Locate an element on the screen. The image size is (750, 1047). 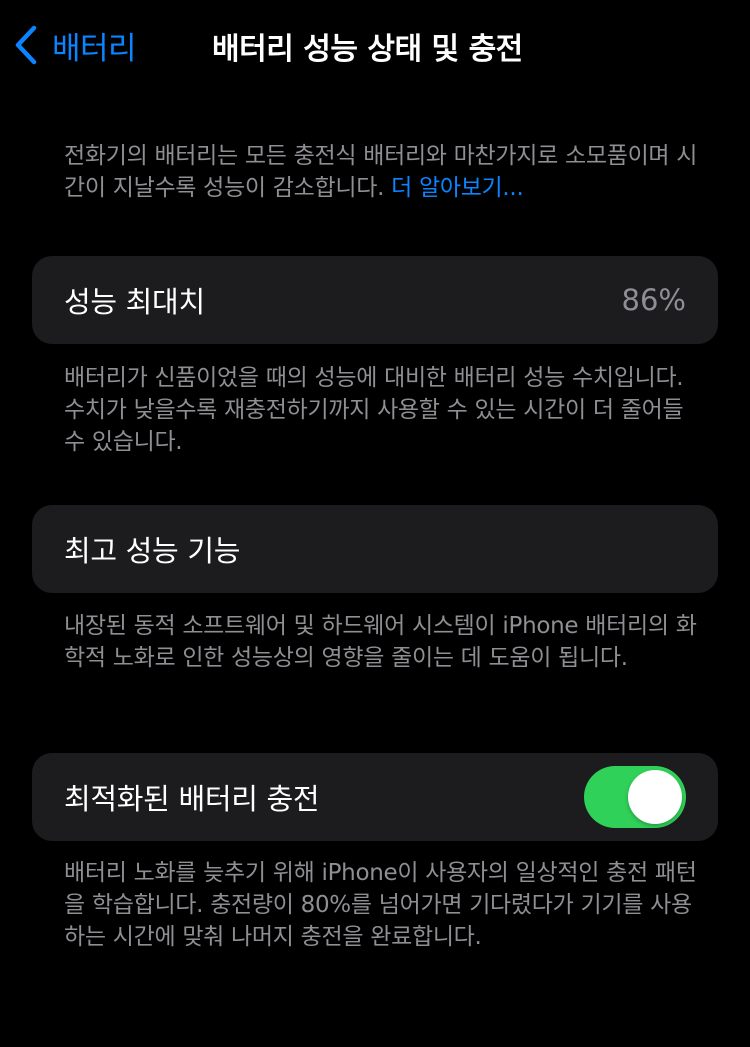
optimized-charging-toggle is located at coordinates (635, 797).